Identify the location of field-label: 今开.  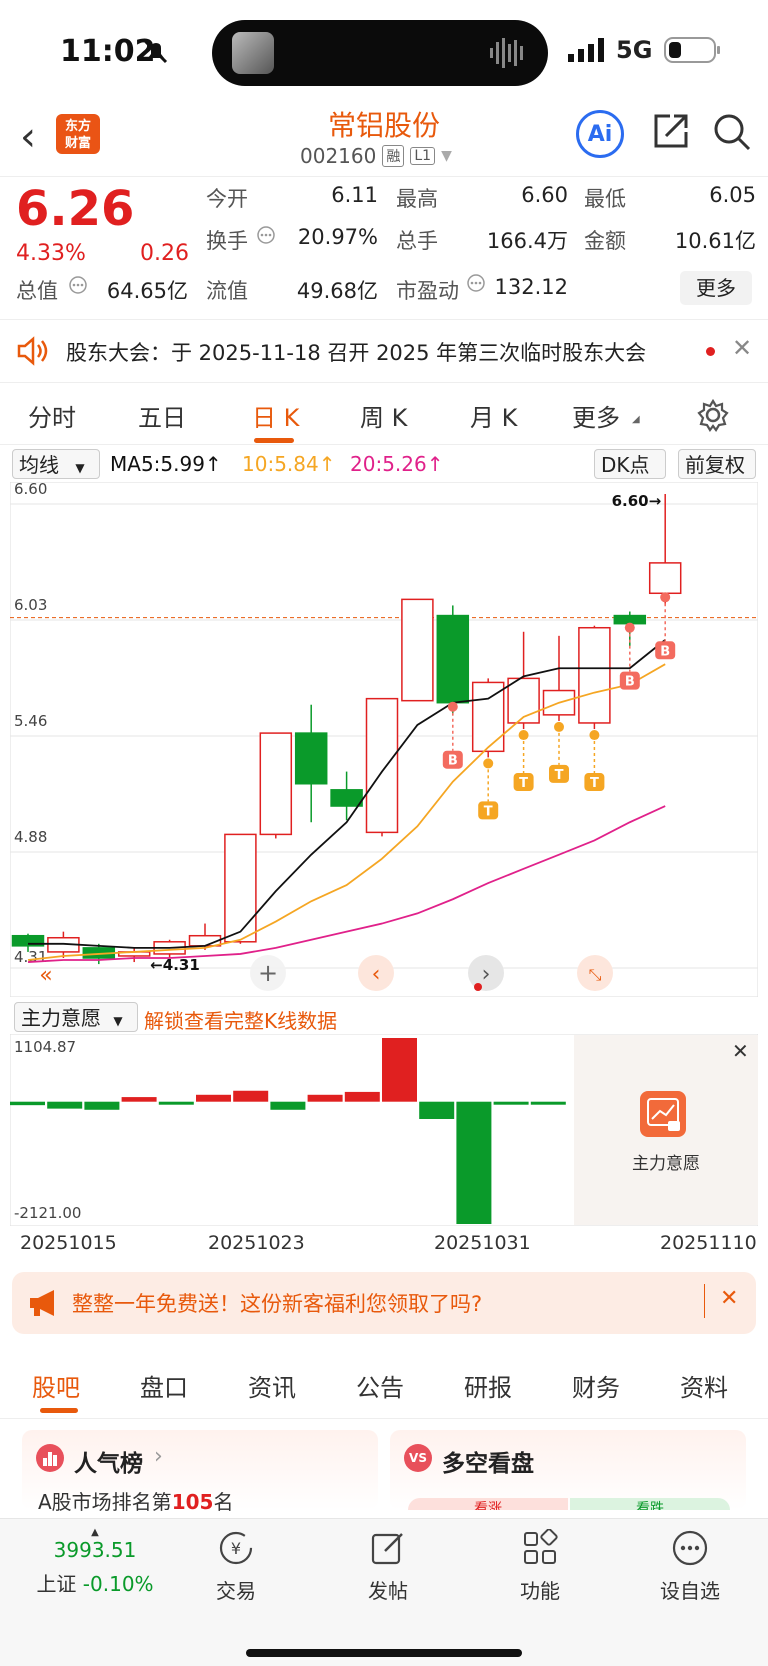
(227, 199).